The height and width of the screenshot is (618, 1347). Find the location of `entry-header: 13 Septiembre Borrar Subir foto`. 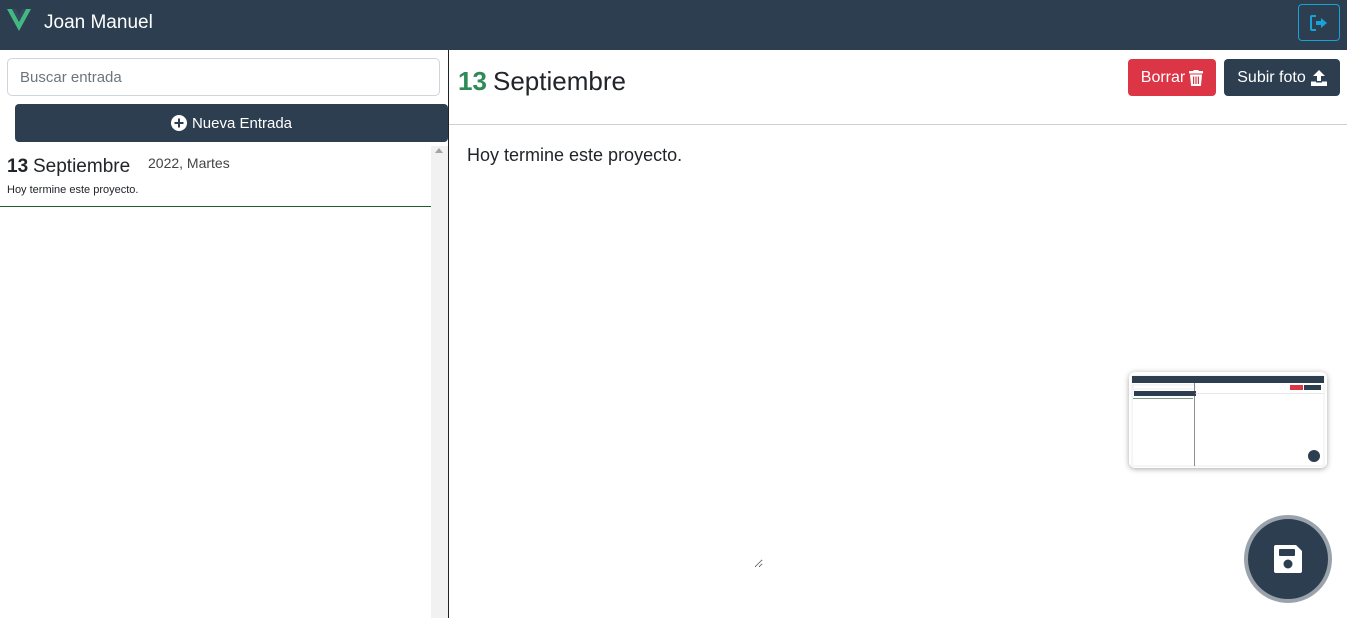

entry-header: 13 Septiembre Borrar Subir foto is located at coordinates (898, 87).